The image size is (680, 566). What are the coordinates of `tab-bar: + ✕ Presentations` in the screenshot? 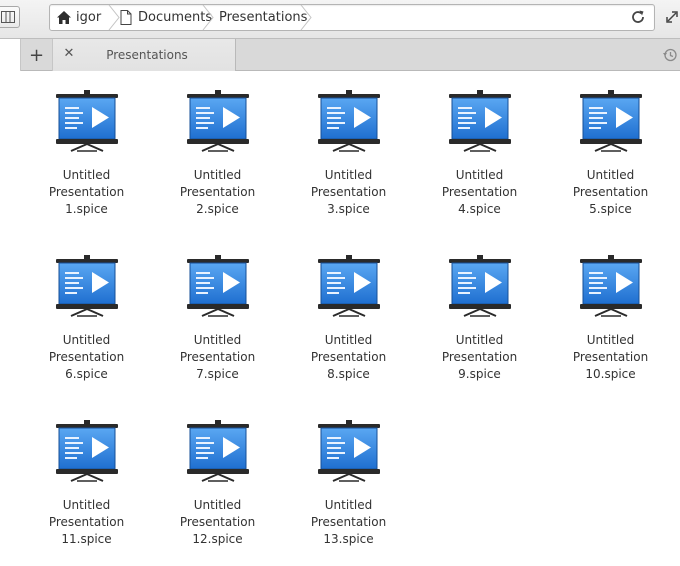 It's located at (340, 54).